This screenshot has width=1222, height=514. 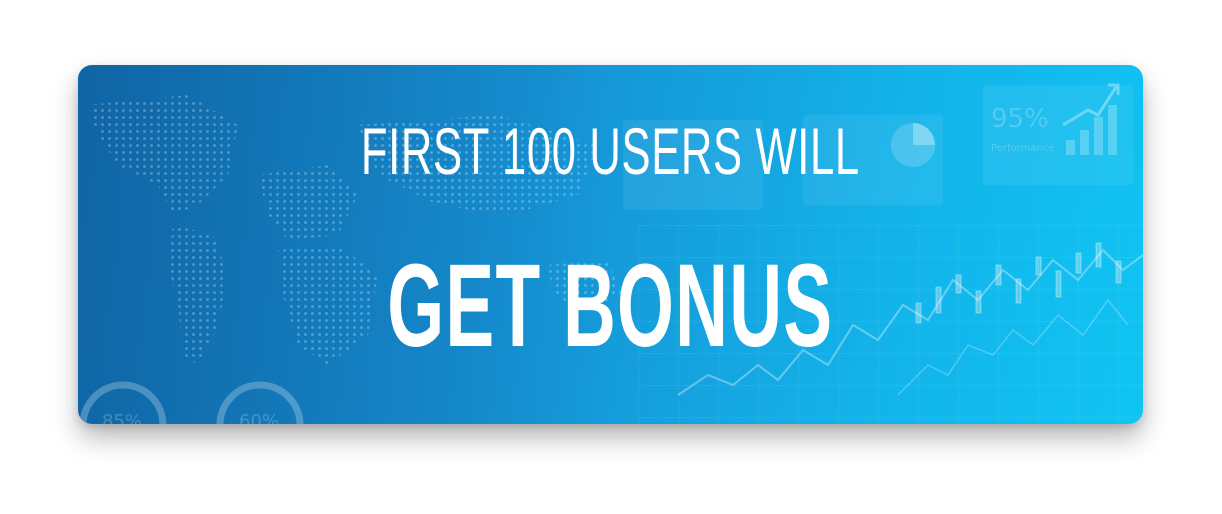 What do you see at coordinates (610, 151) in the screenshot?
I see `banner-headline: FIRST 100 USERS WILL` at bounding box center [610, 151].